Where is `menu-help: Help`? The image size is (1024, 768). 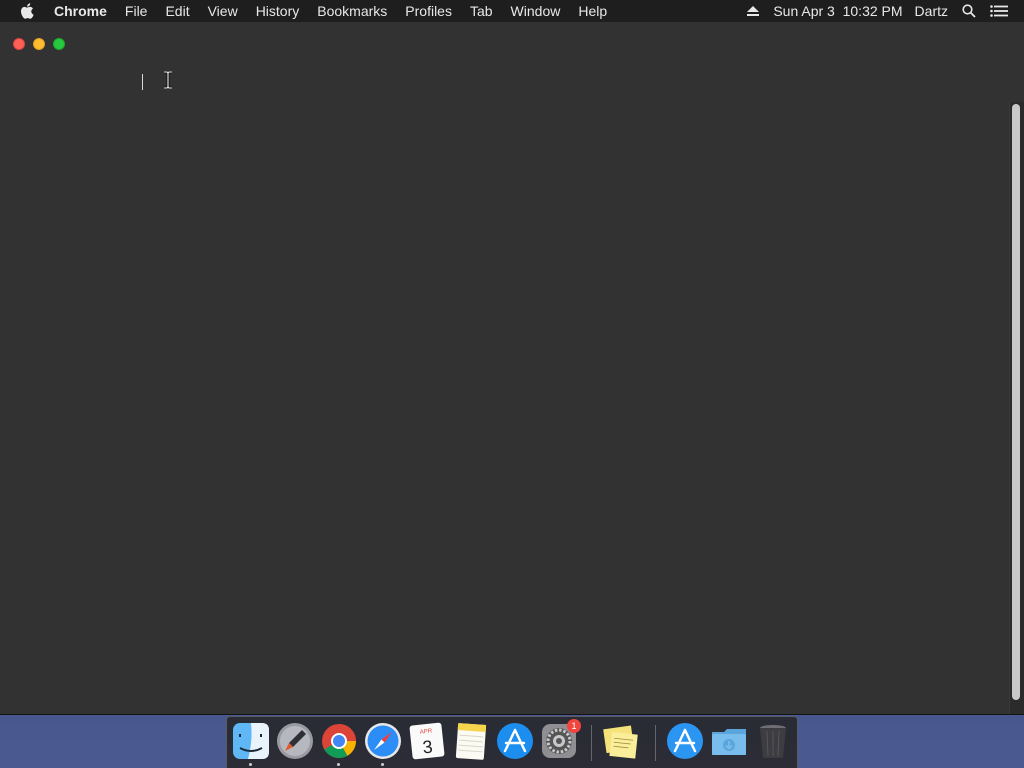
menu-help: Help is located at coordinates (592, 11).